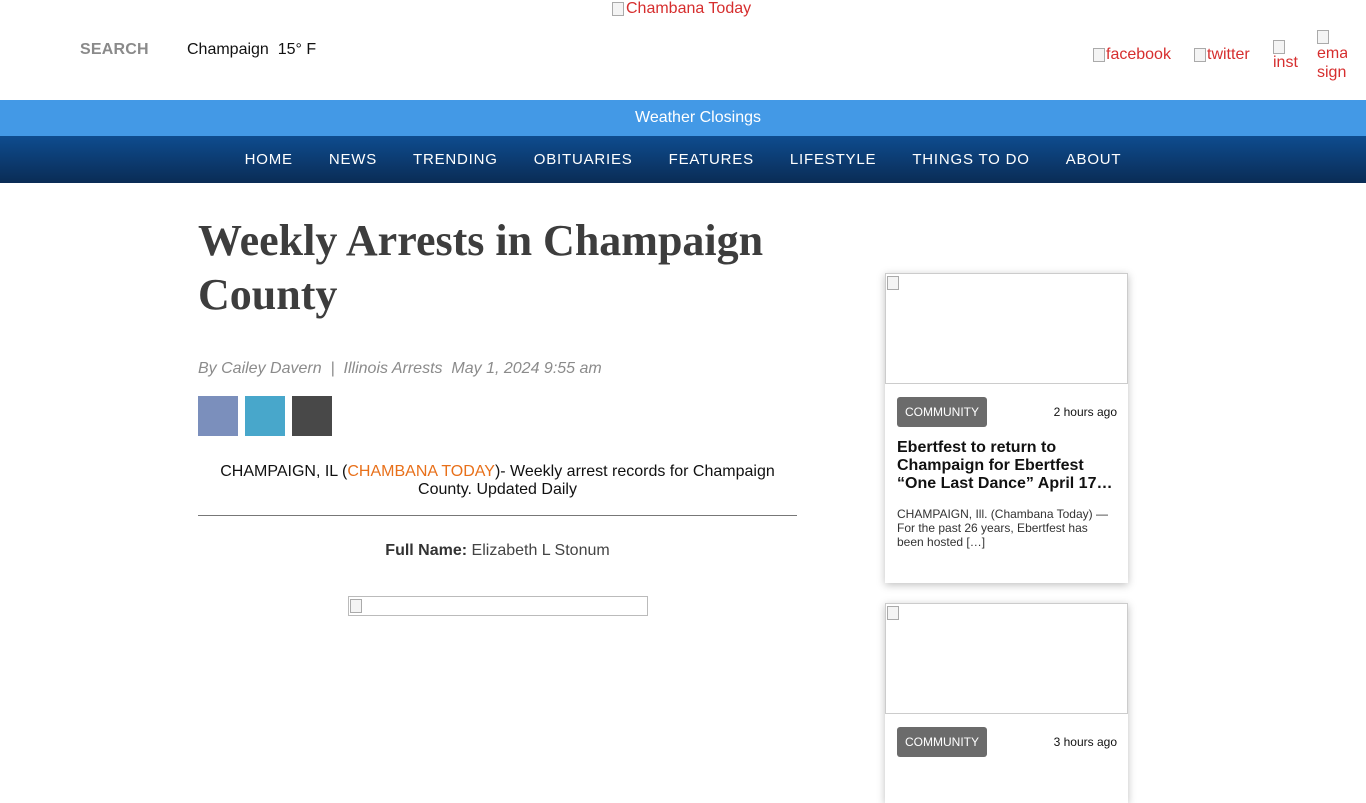 This screenshot has height=803, width=1366. What do you see at coordinates (114, 50) in the screenshot?
I see `search-button: SEARCH` at bounding box center [114, 50].